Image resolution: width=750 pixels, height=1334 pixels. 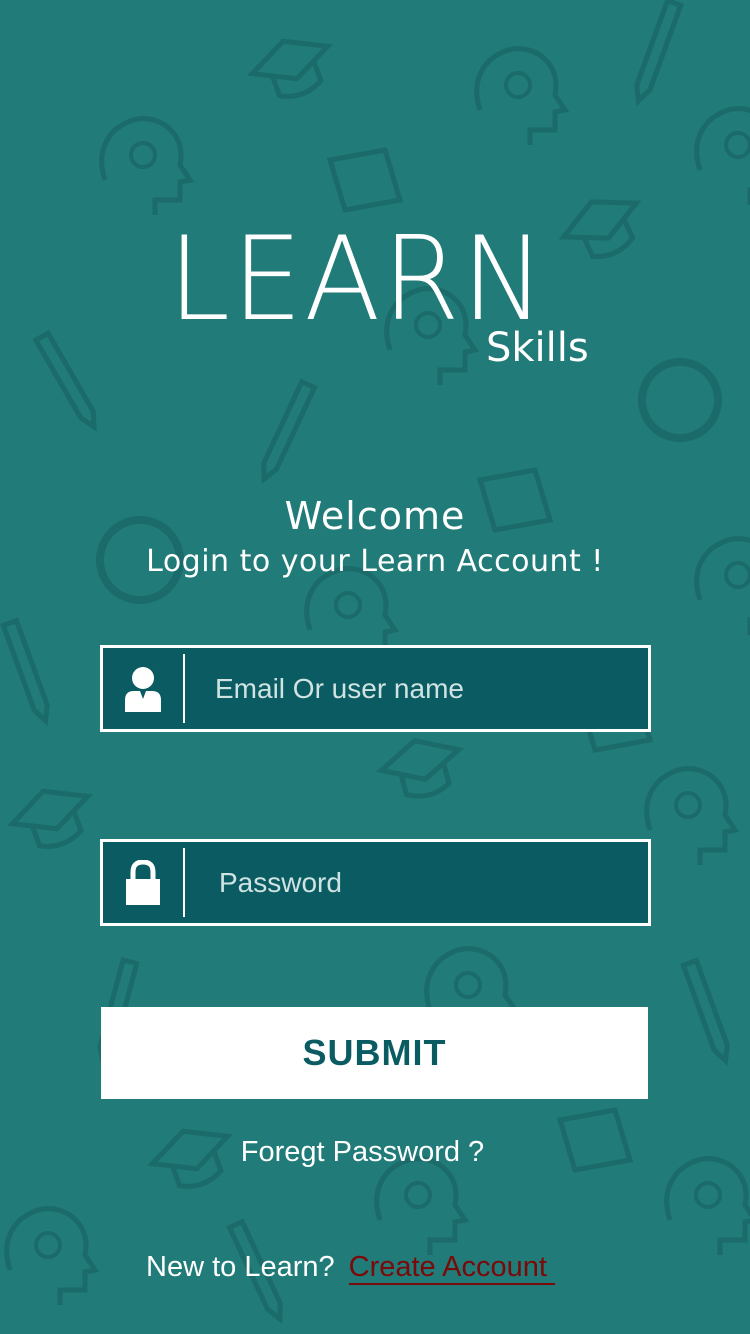 I want to click on email-field, so click(x=375, y=688).